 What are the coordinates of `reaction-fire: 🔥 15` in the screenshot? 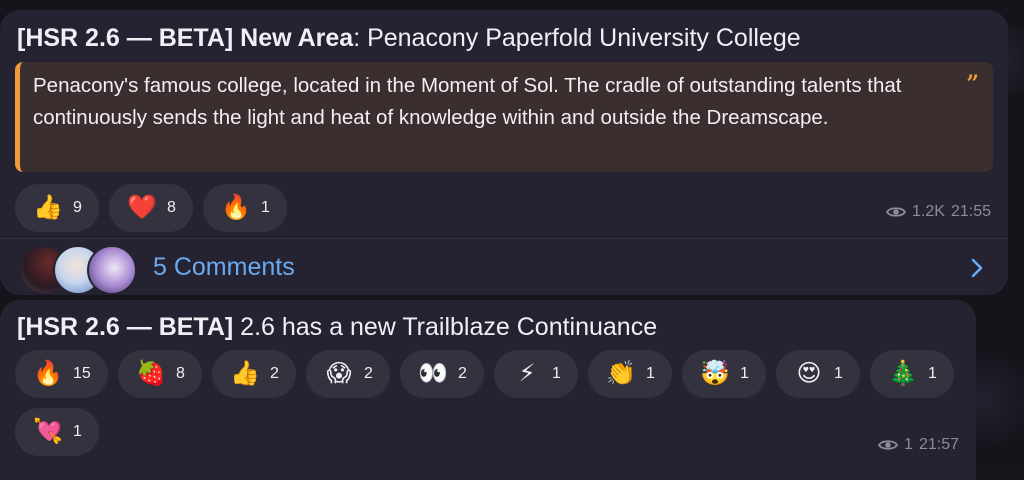 It's located at (61, 374).